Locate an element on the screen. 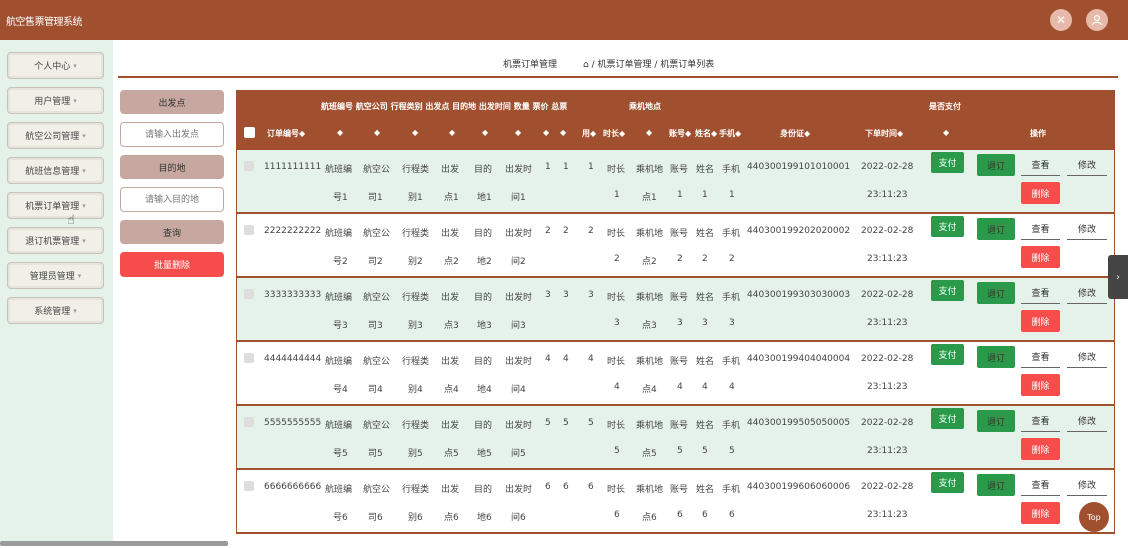 This screenshot has width=1128, height=548. sidebar-item-ticket-orders: 机票订单管理 ▾ is located at coordinates (55, 205).